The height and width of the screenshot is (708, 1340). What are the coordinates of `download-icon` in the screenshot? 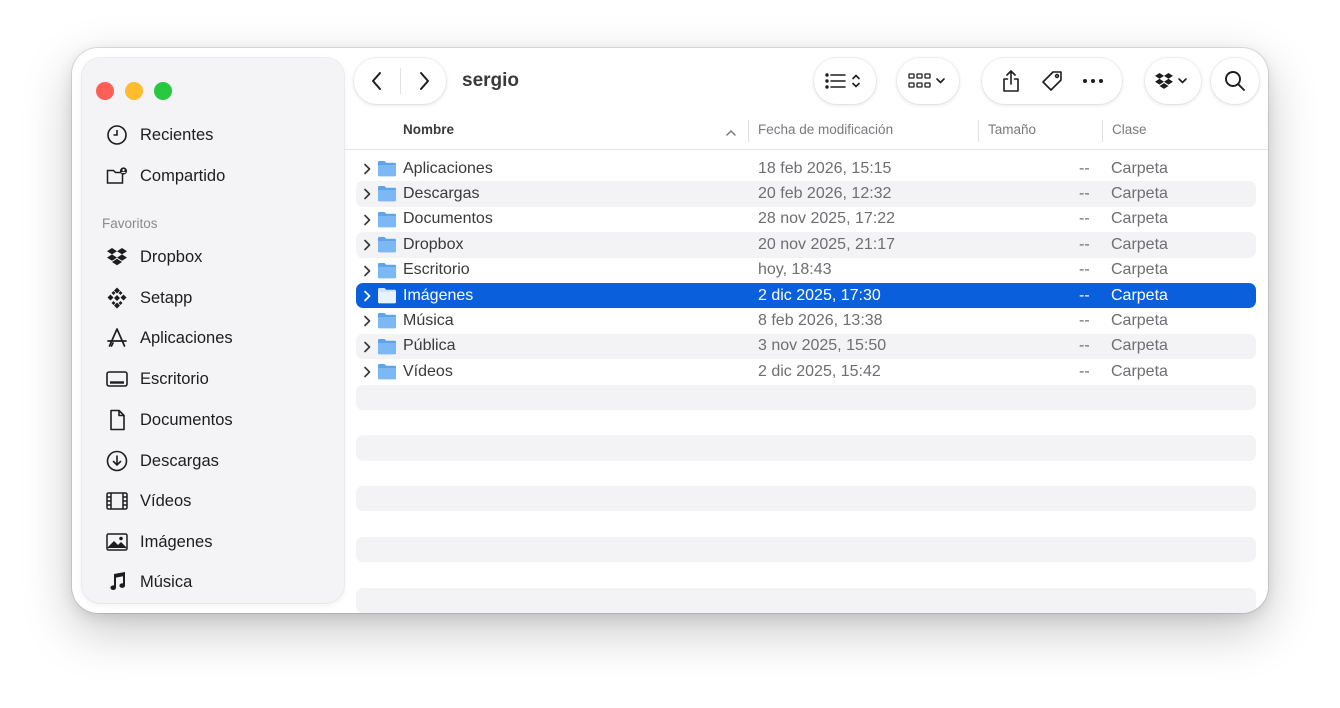 It's located at (117, 461).